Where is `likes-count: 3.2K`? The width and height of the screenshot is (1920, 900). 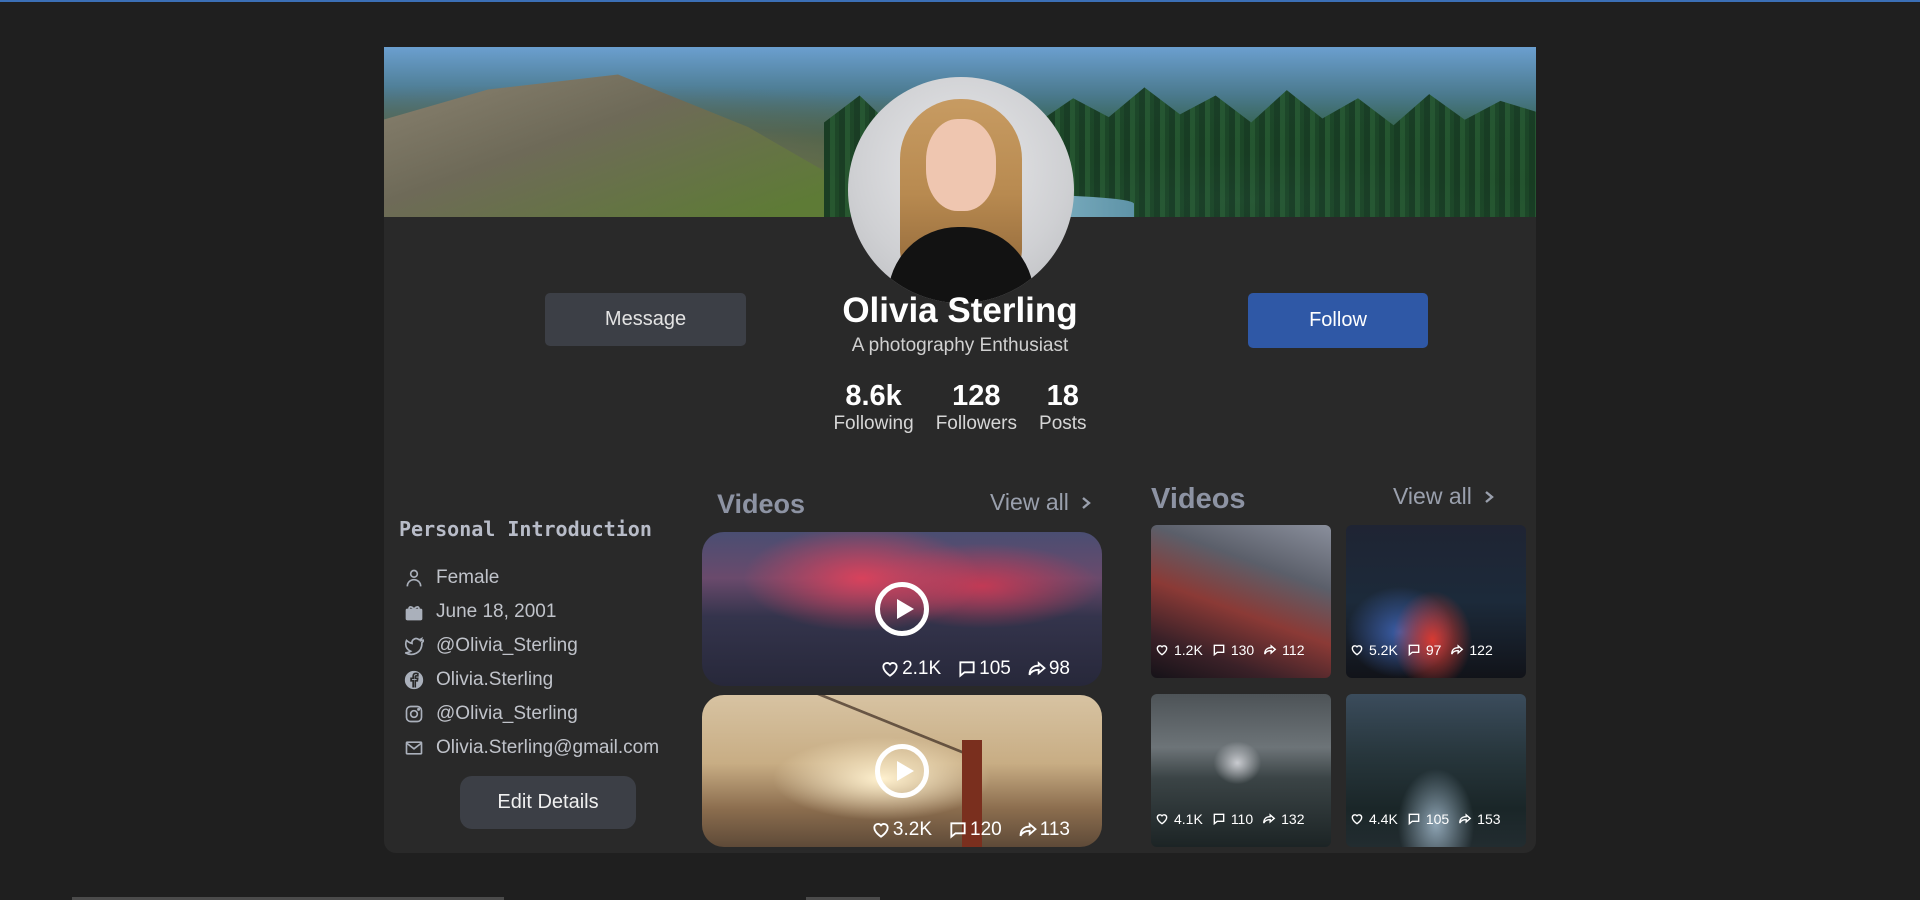
likes-count: 3.2K is located at coordinates (912, 829).